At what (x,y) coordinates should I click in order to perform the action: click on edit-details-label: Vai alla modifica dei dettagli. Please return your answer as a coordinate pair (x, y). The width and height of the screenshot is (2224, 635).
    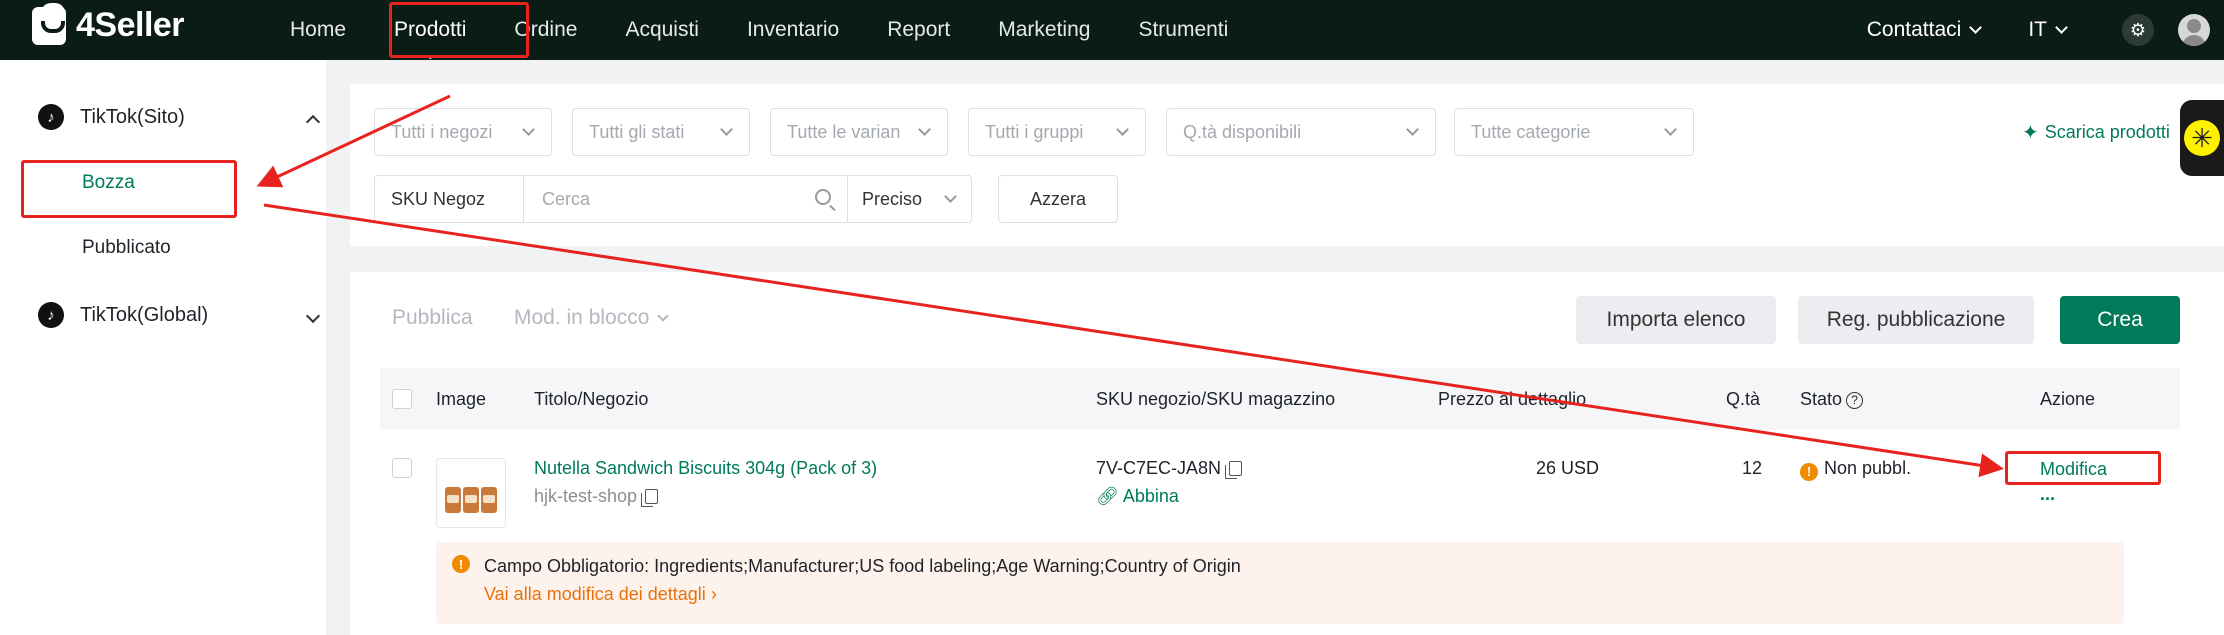
    Looking at the image, I should click on (595, 594).